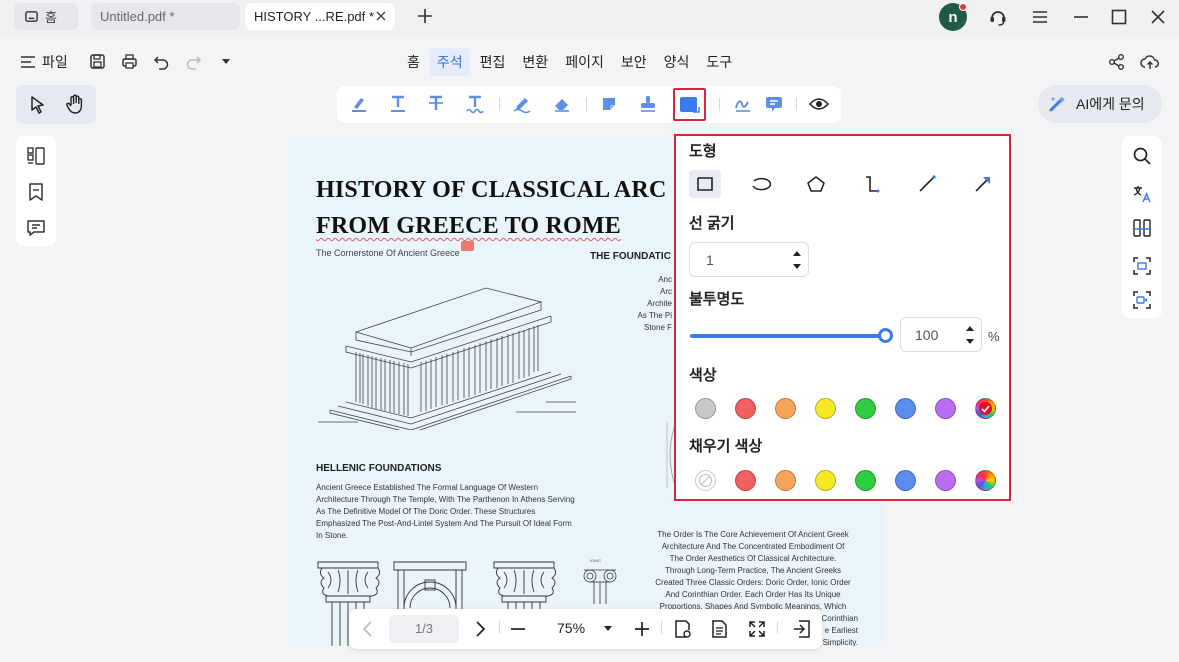 This screenshot has width=1179, height=662. I want to click on shape-tool-button, so click(689, 104).